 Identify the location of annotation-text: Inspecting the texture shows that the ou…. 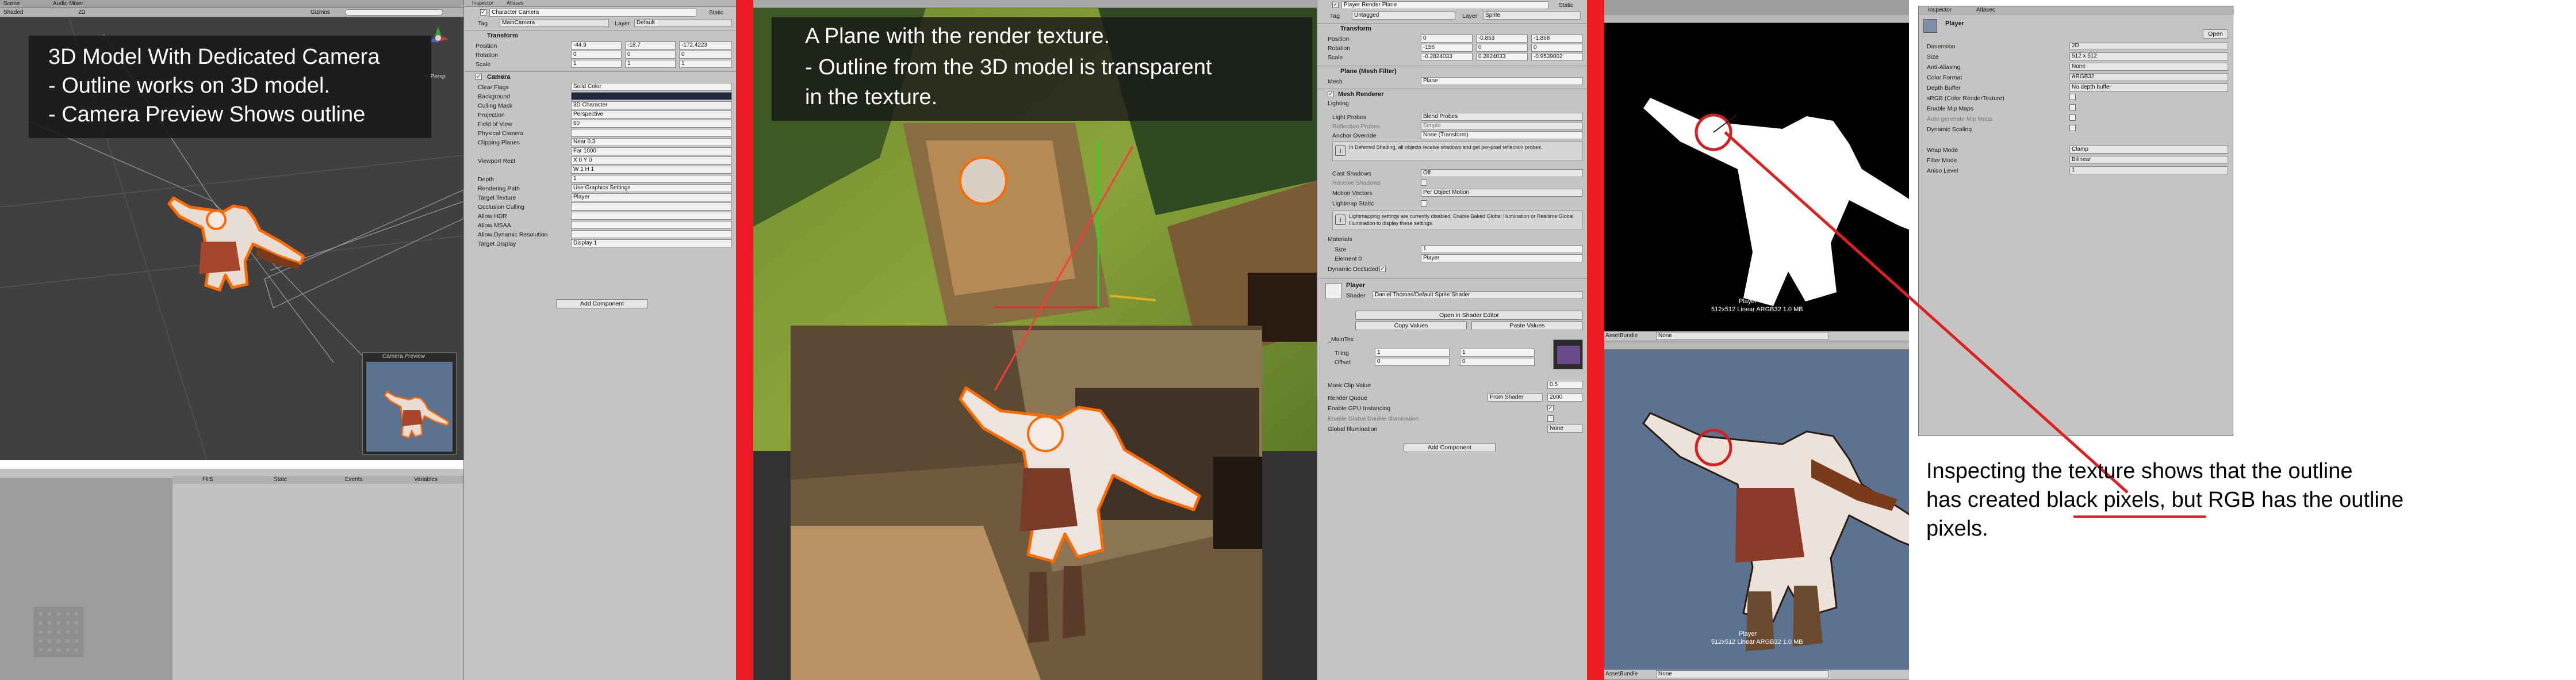
(2242, 500).